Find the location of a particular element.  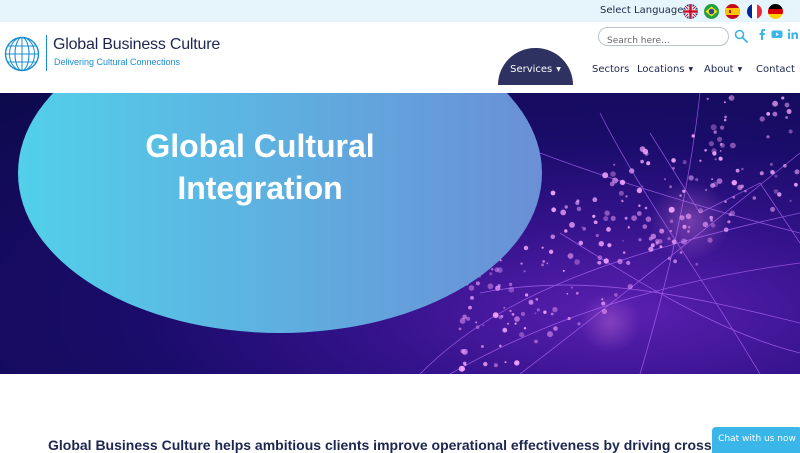

language-bar: Select Language | is located at coordinates (400, 11).